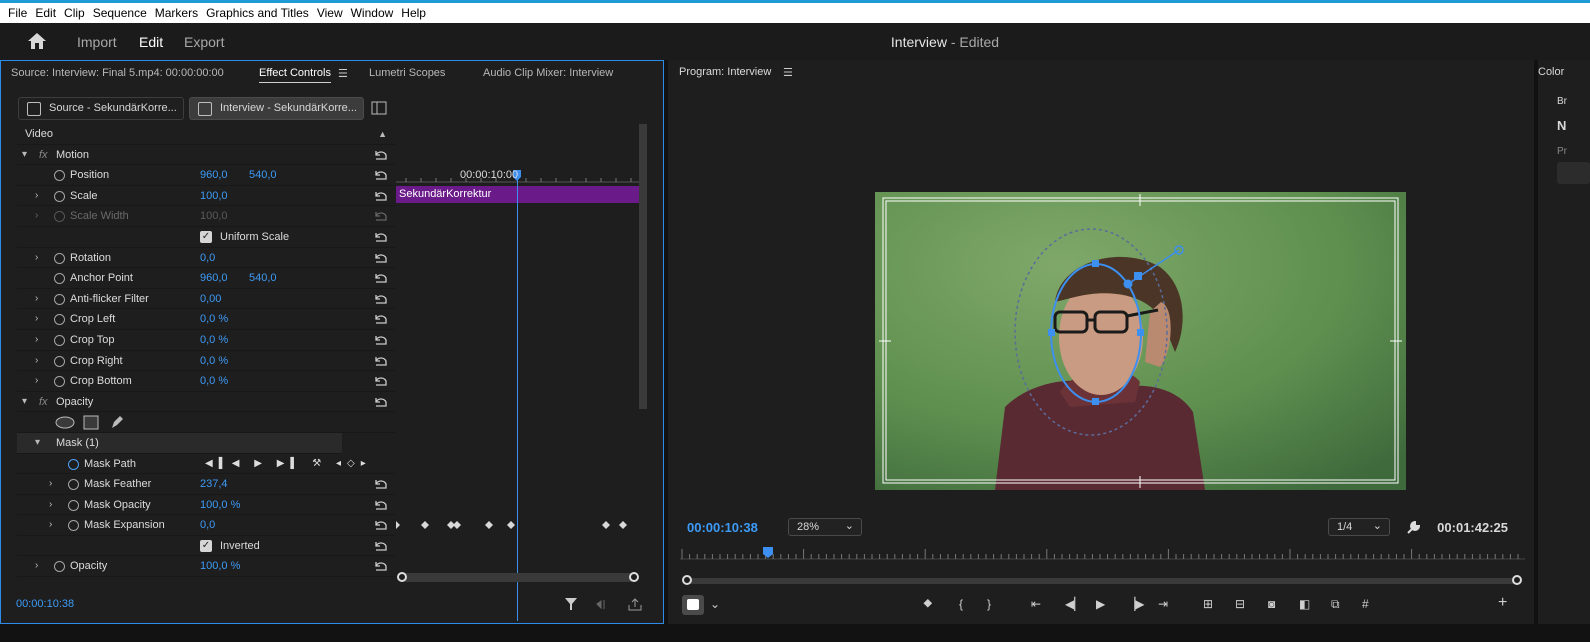 The width and height of the screenshot is (1590, 642). What do you see at coordinates (214, 484) in the screenshot?
I see `mask-feather-value: 237,4` at bounding box center [214, 484].